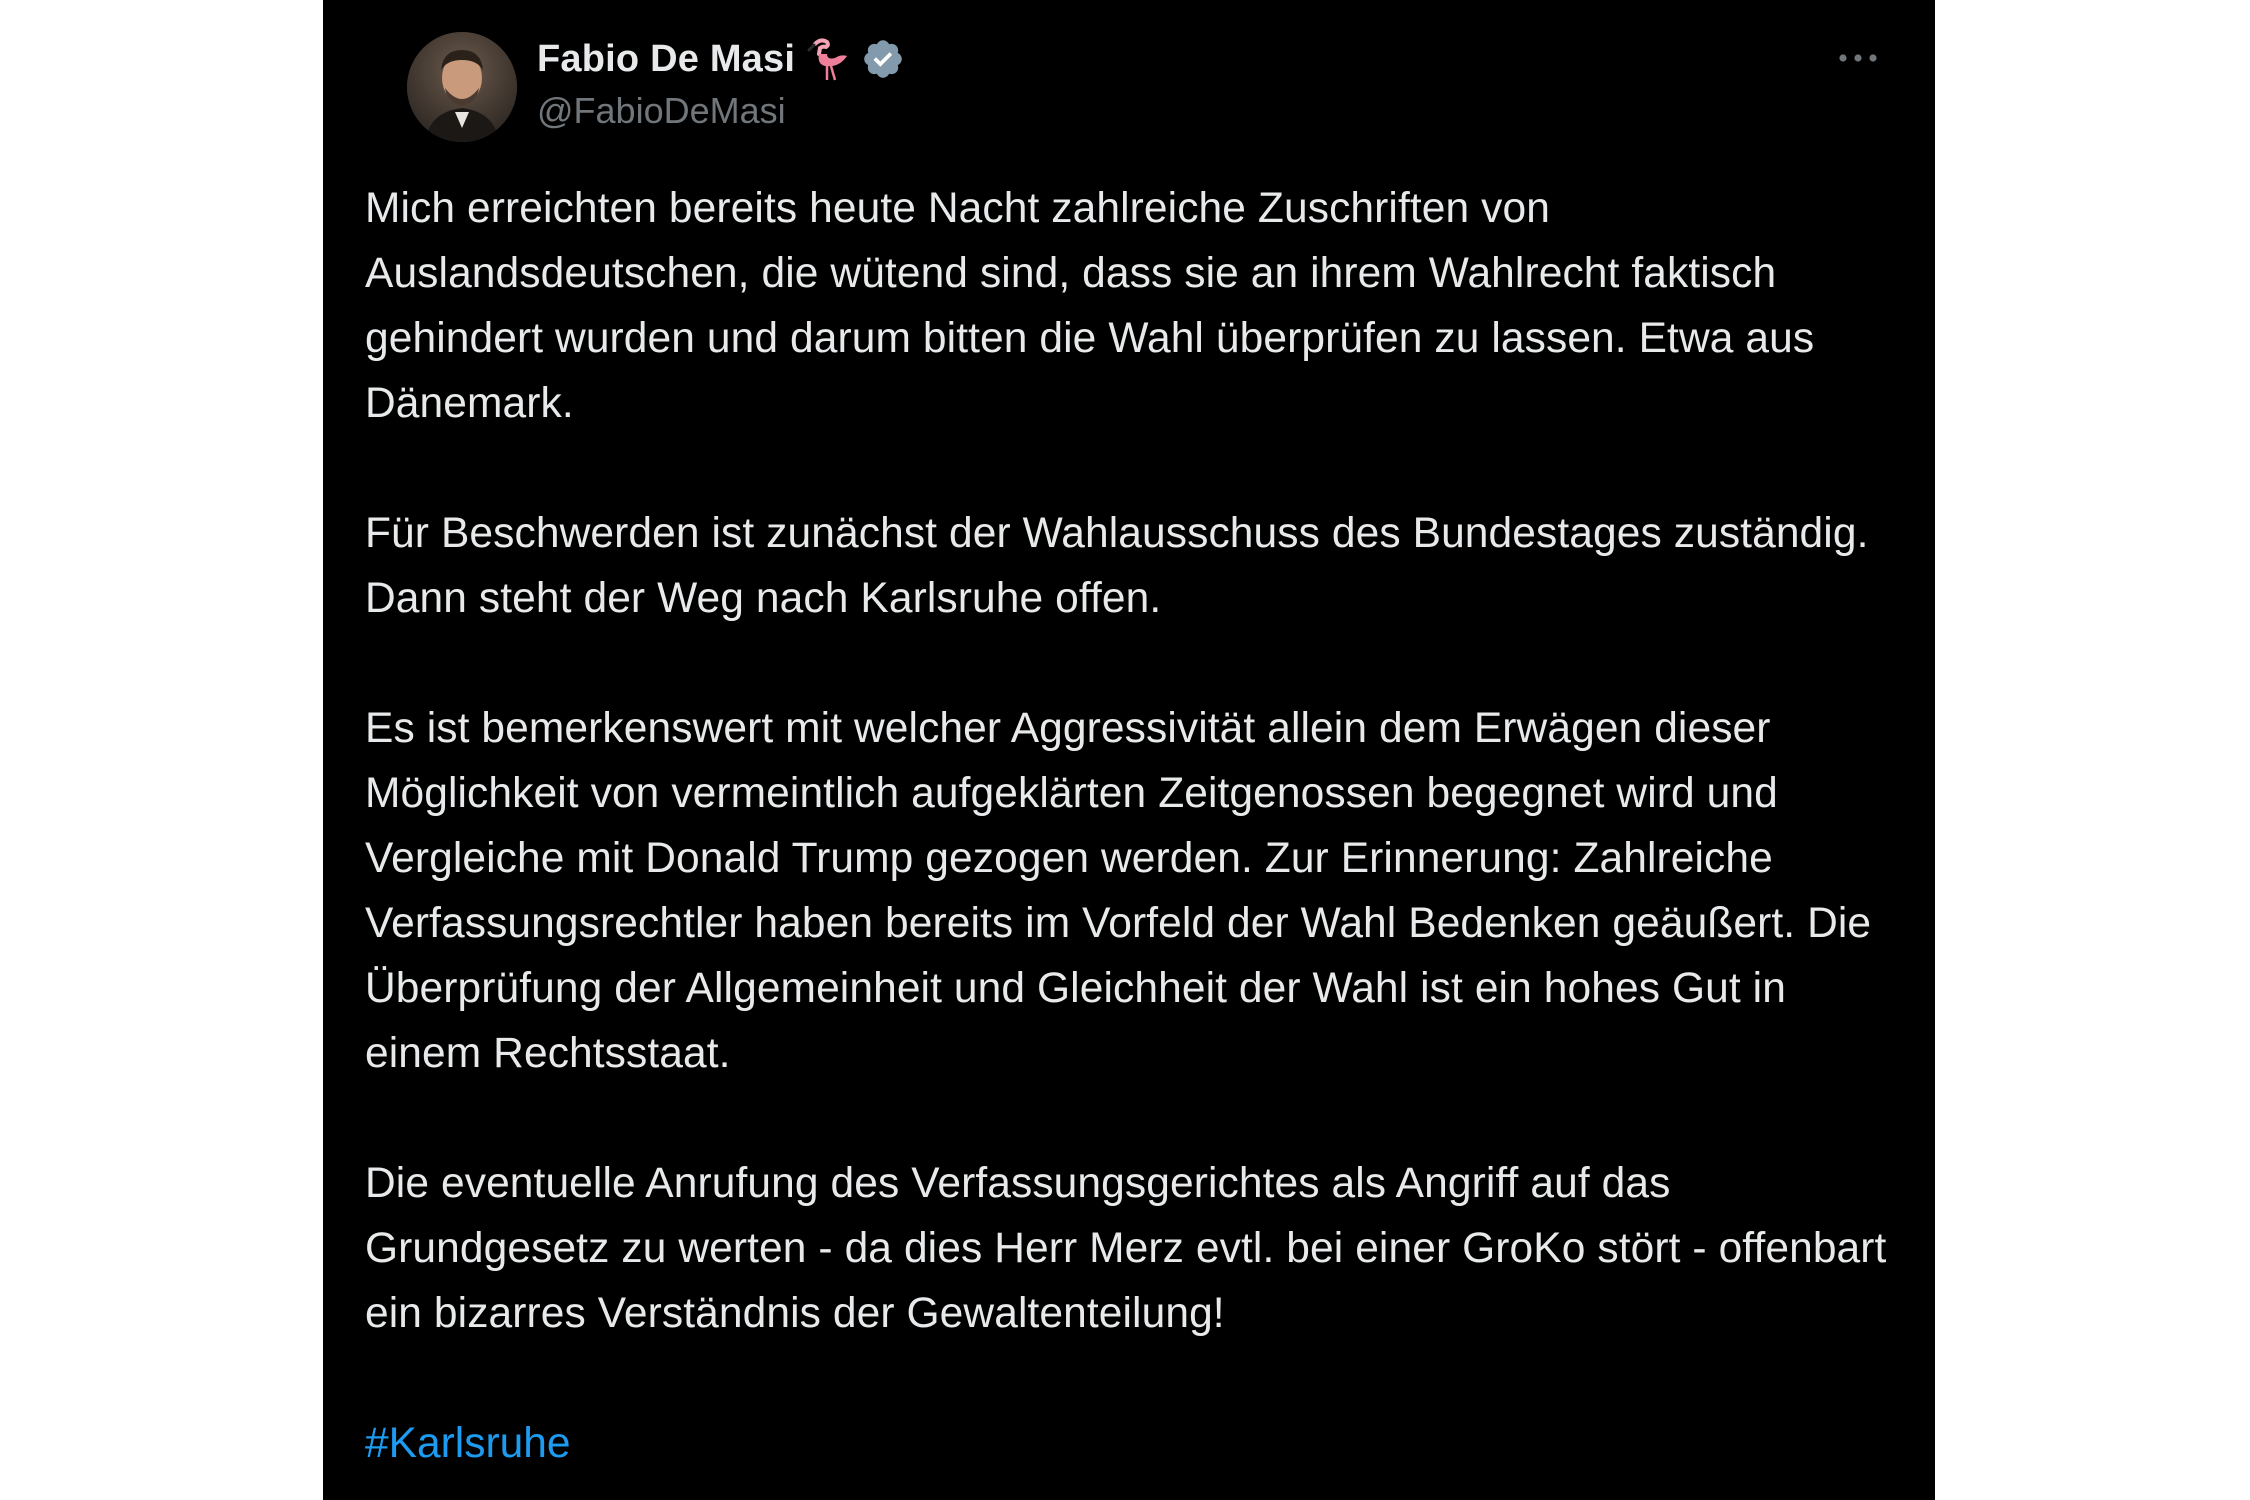 This screenshot has height=1500, width=2250. I want to click on more-options-icon, so click(1858, 58).